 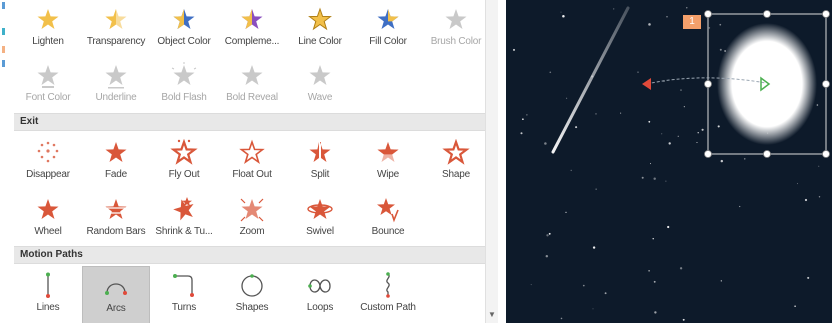 I want to click on star-complementary-icon, so click(x=252, y=19).